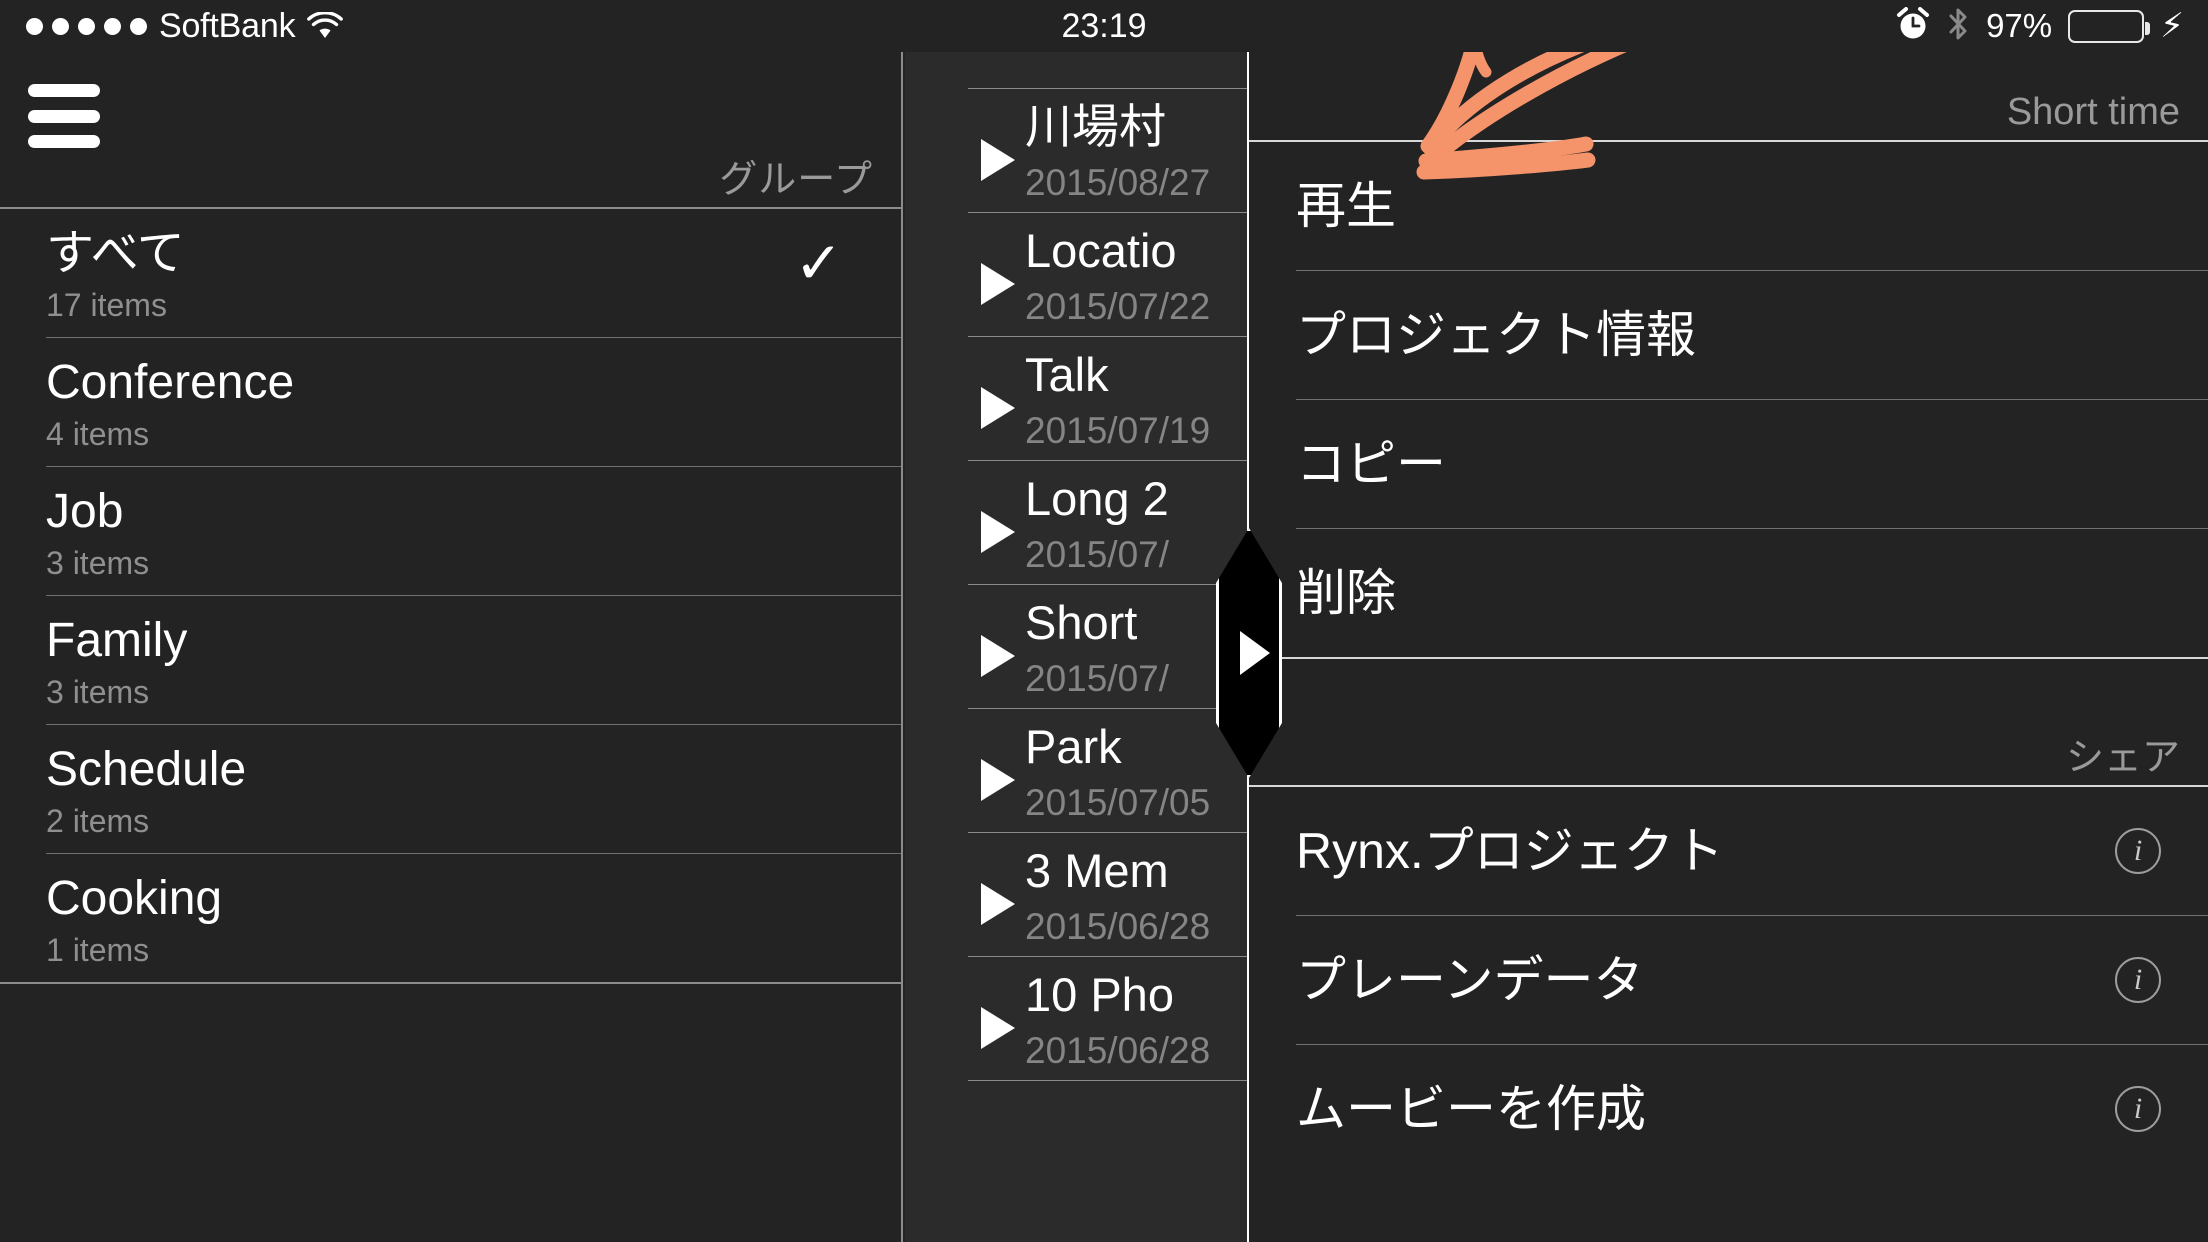  What do you see at coordinates (1095, 126) in the screenshot?
I see `project-item-title: 川場村` at bounding box center [1095, 126].